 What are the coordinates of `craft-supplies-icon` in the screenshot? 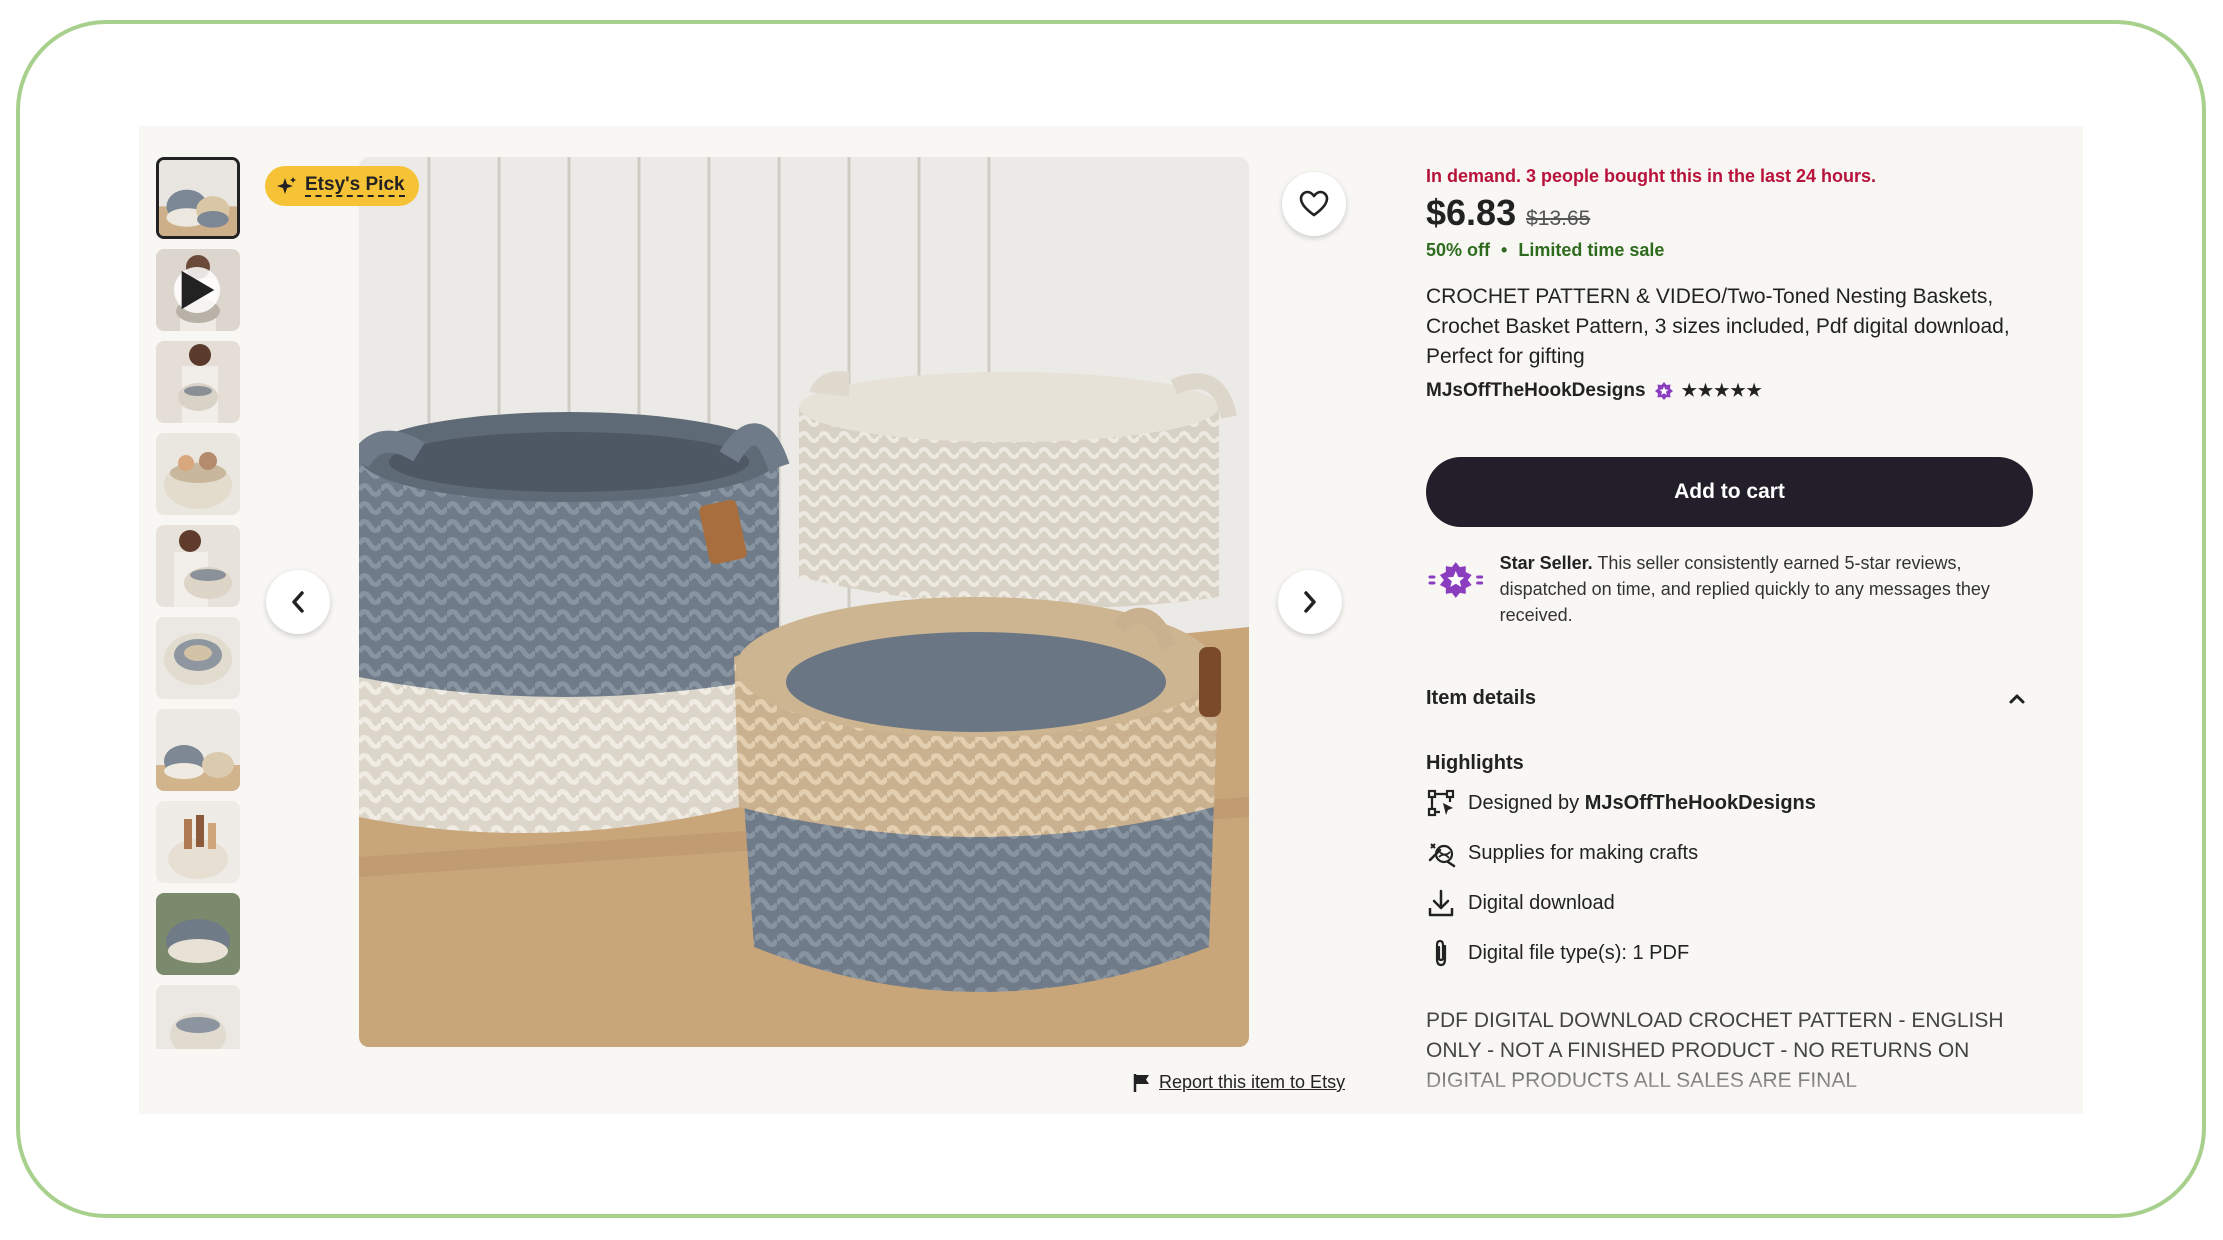 It's located at (1442, 855).